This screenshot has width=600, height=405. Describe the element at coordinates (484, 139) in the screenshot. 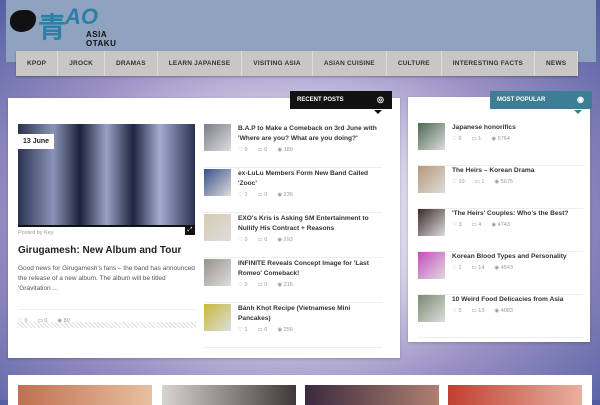

I see `post-meta: ♡ 6 ▭ 1 ◉ 5764` at that location.